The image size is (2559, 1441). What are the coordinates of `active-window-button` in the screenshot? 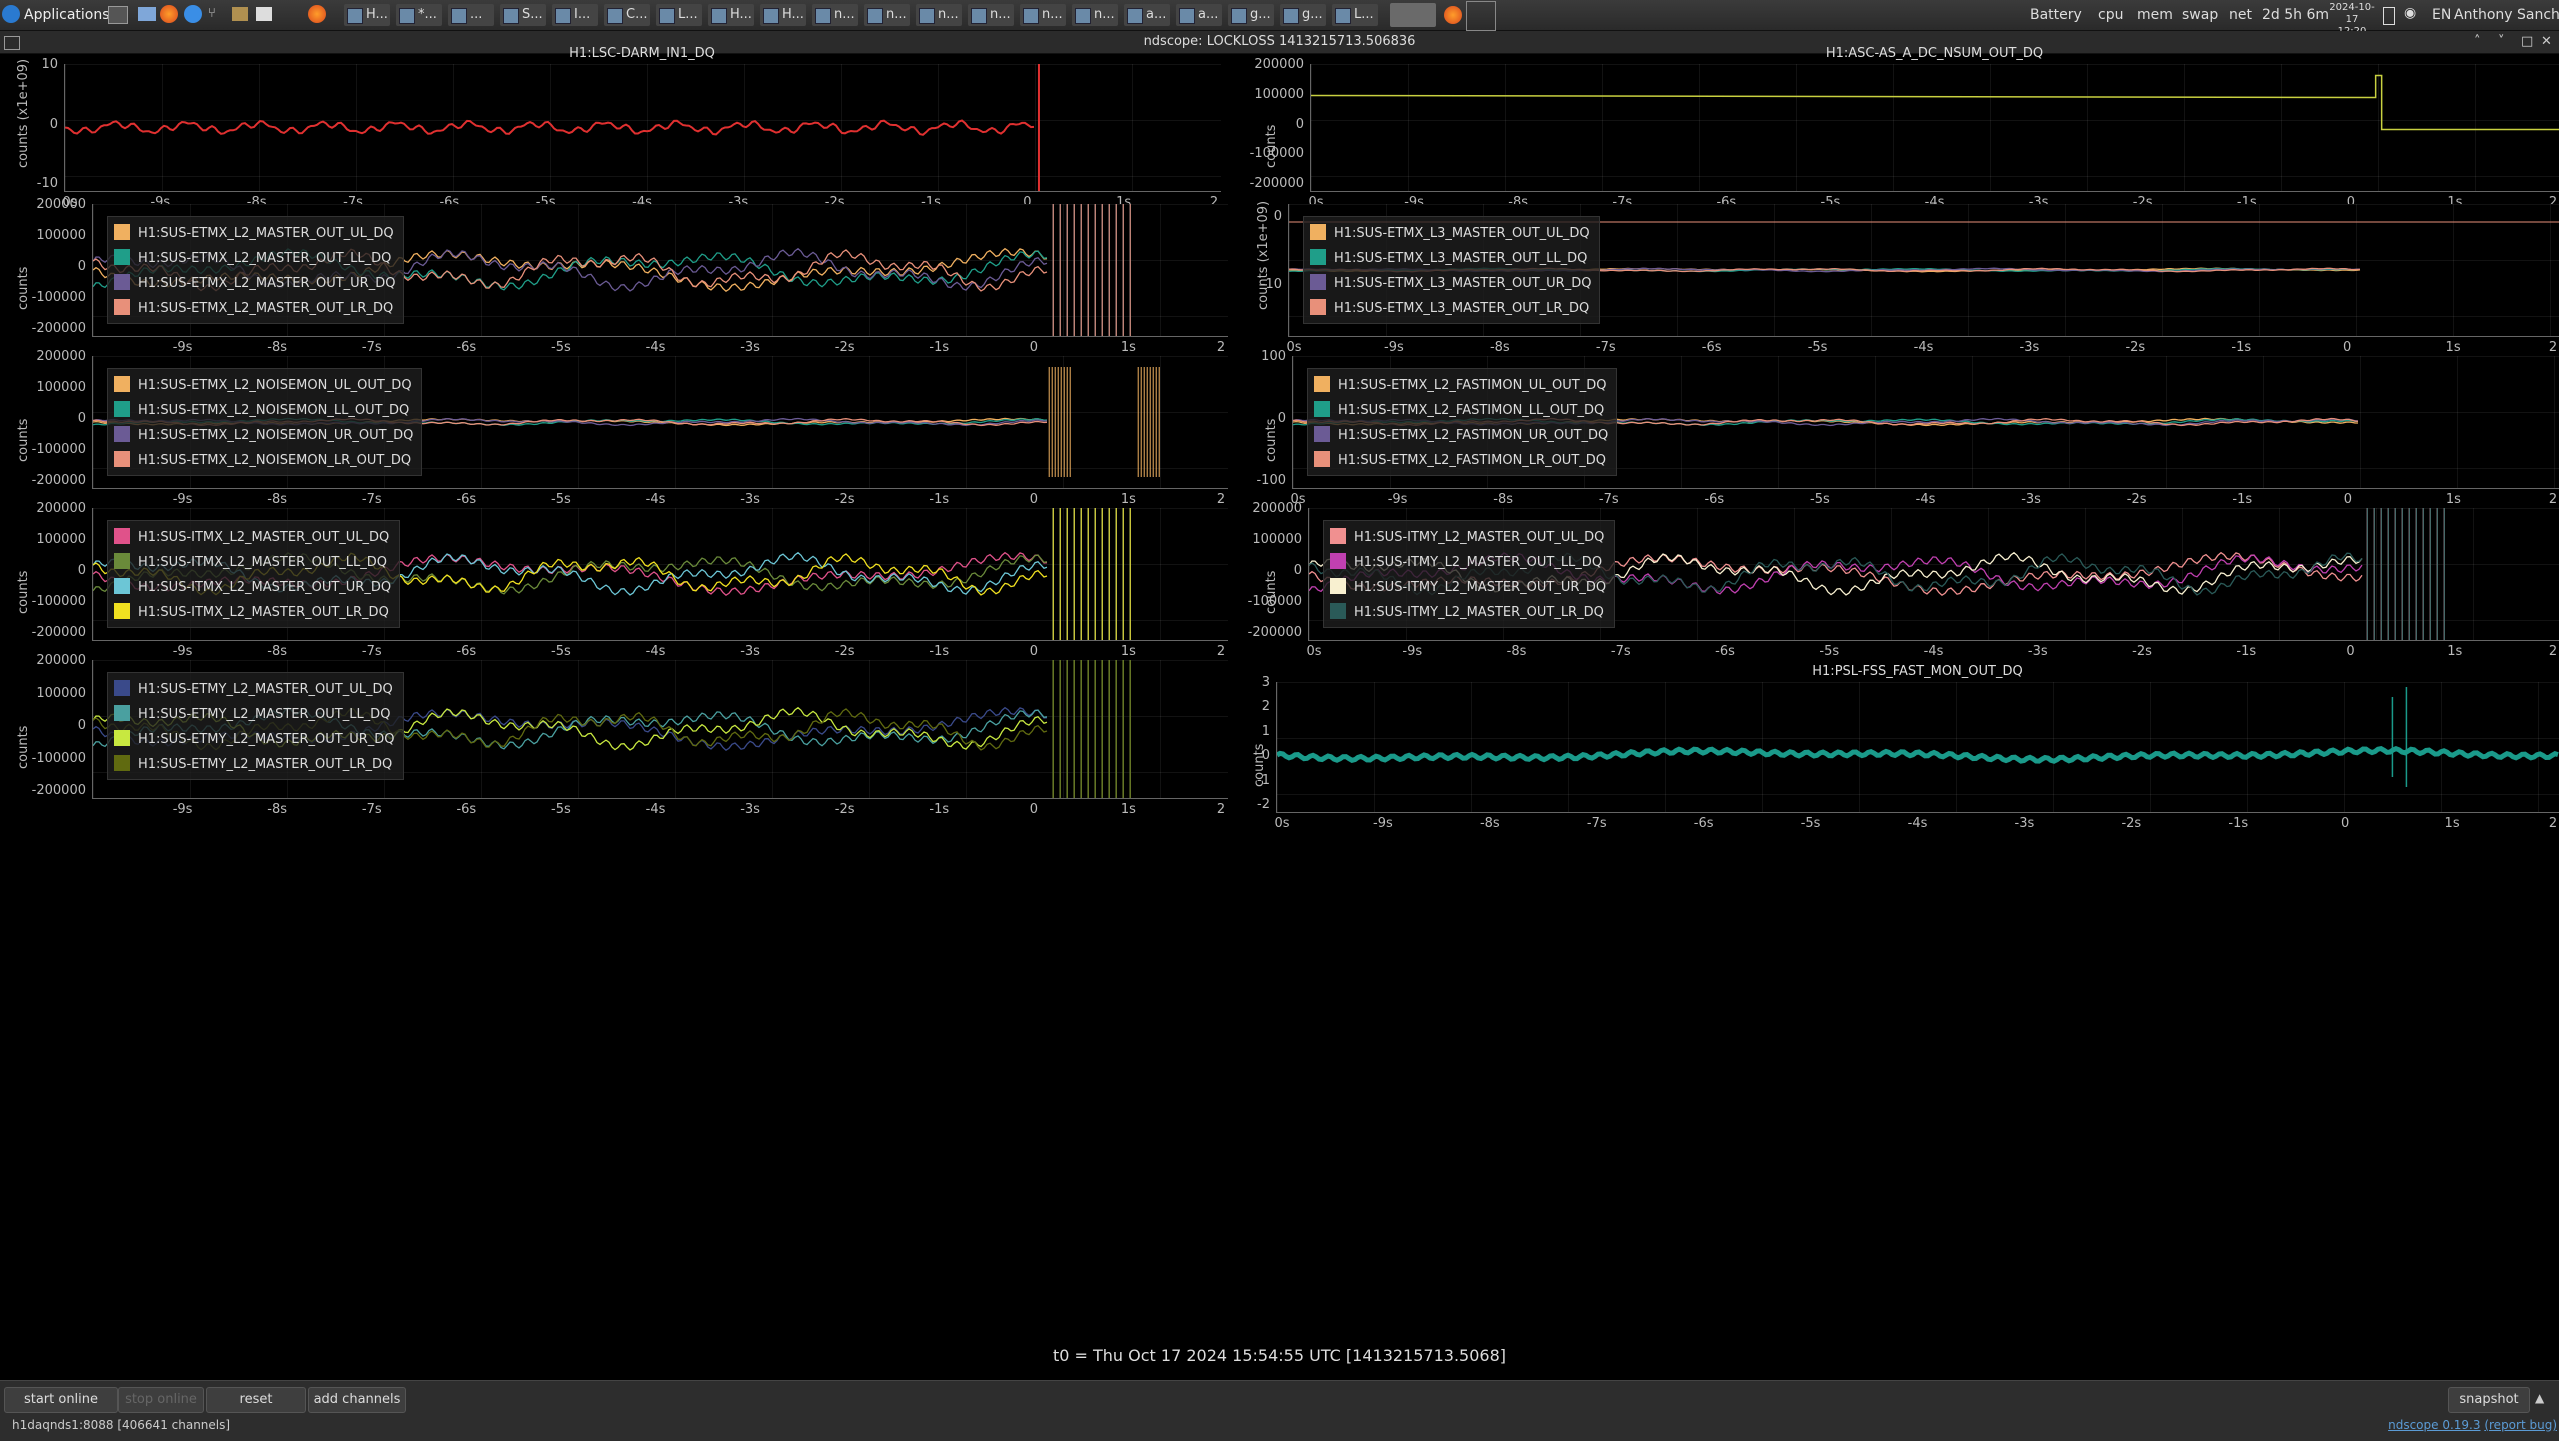 It's located at (1413, 15).